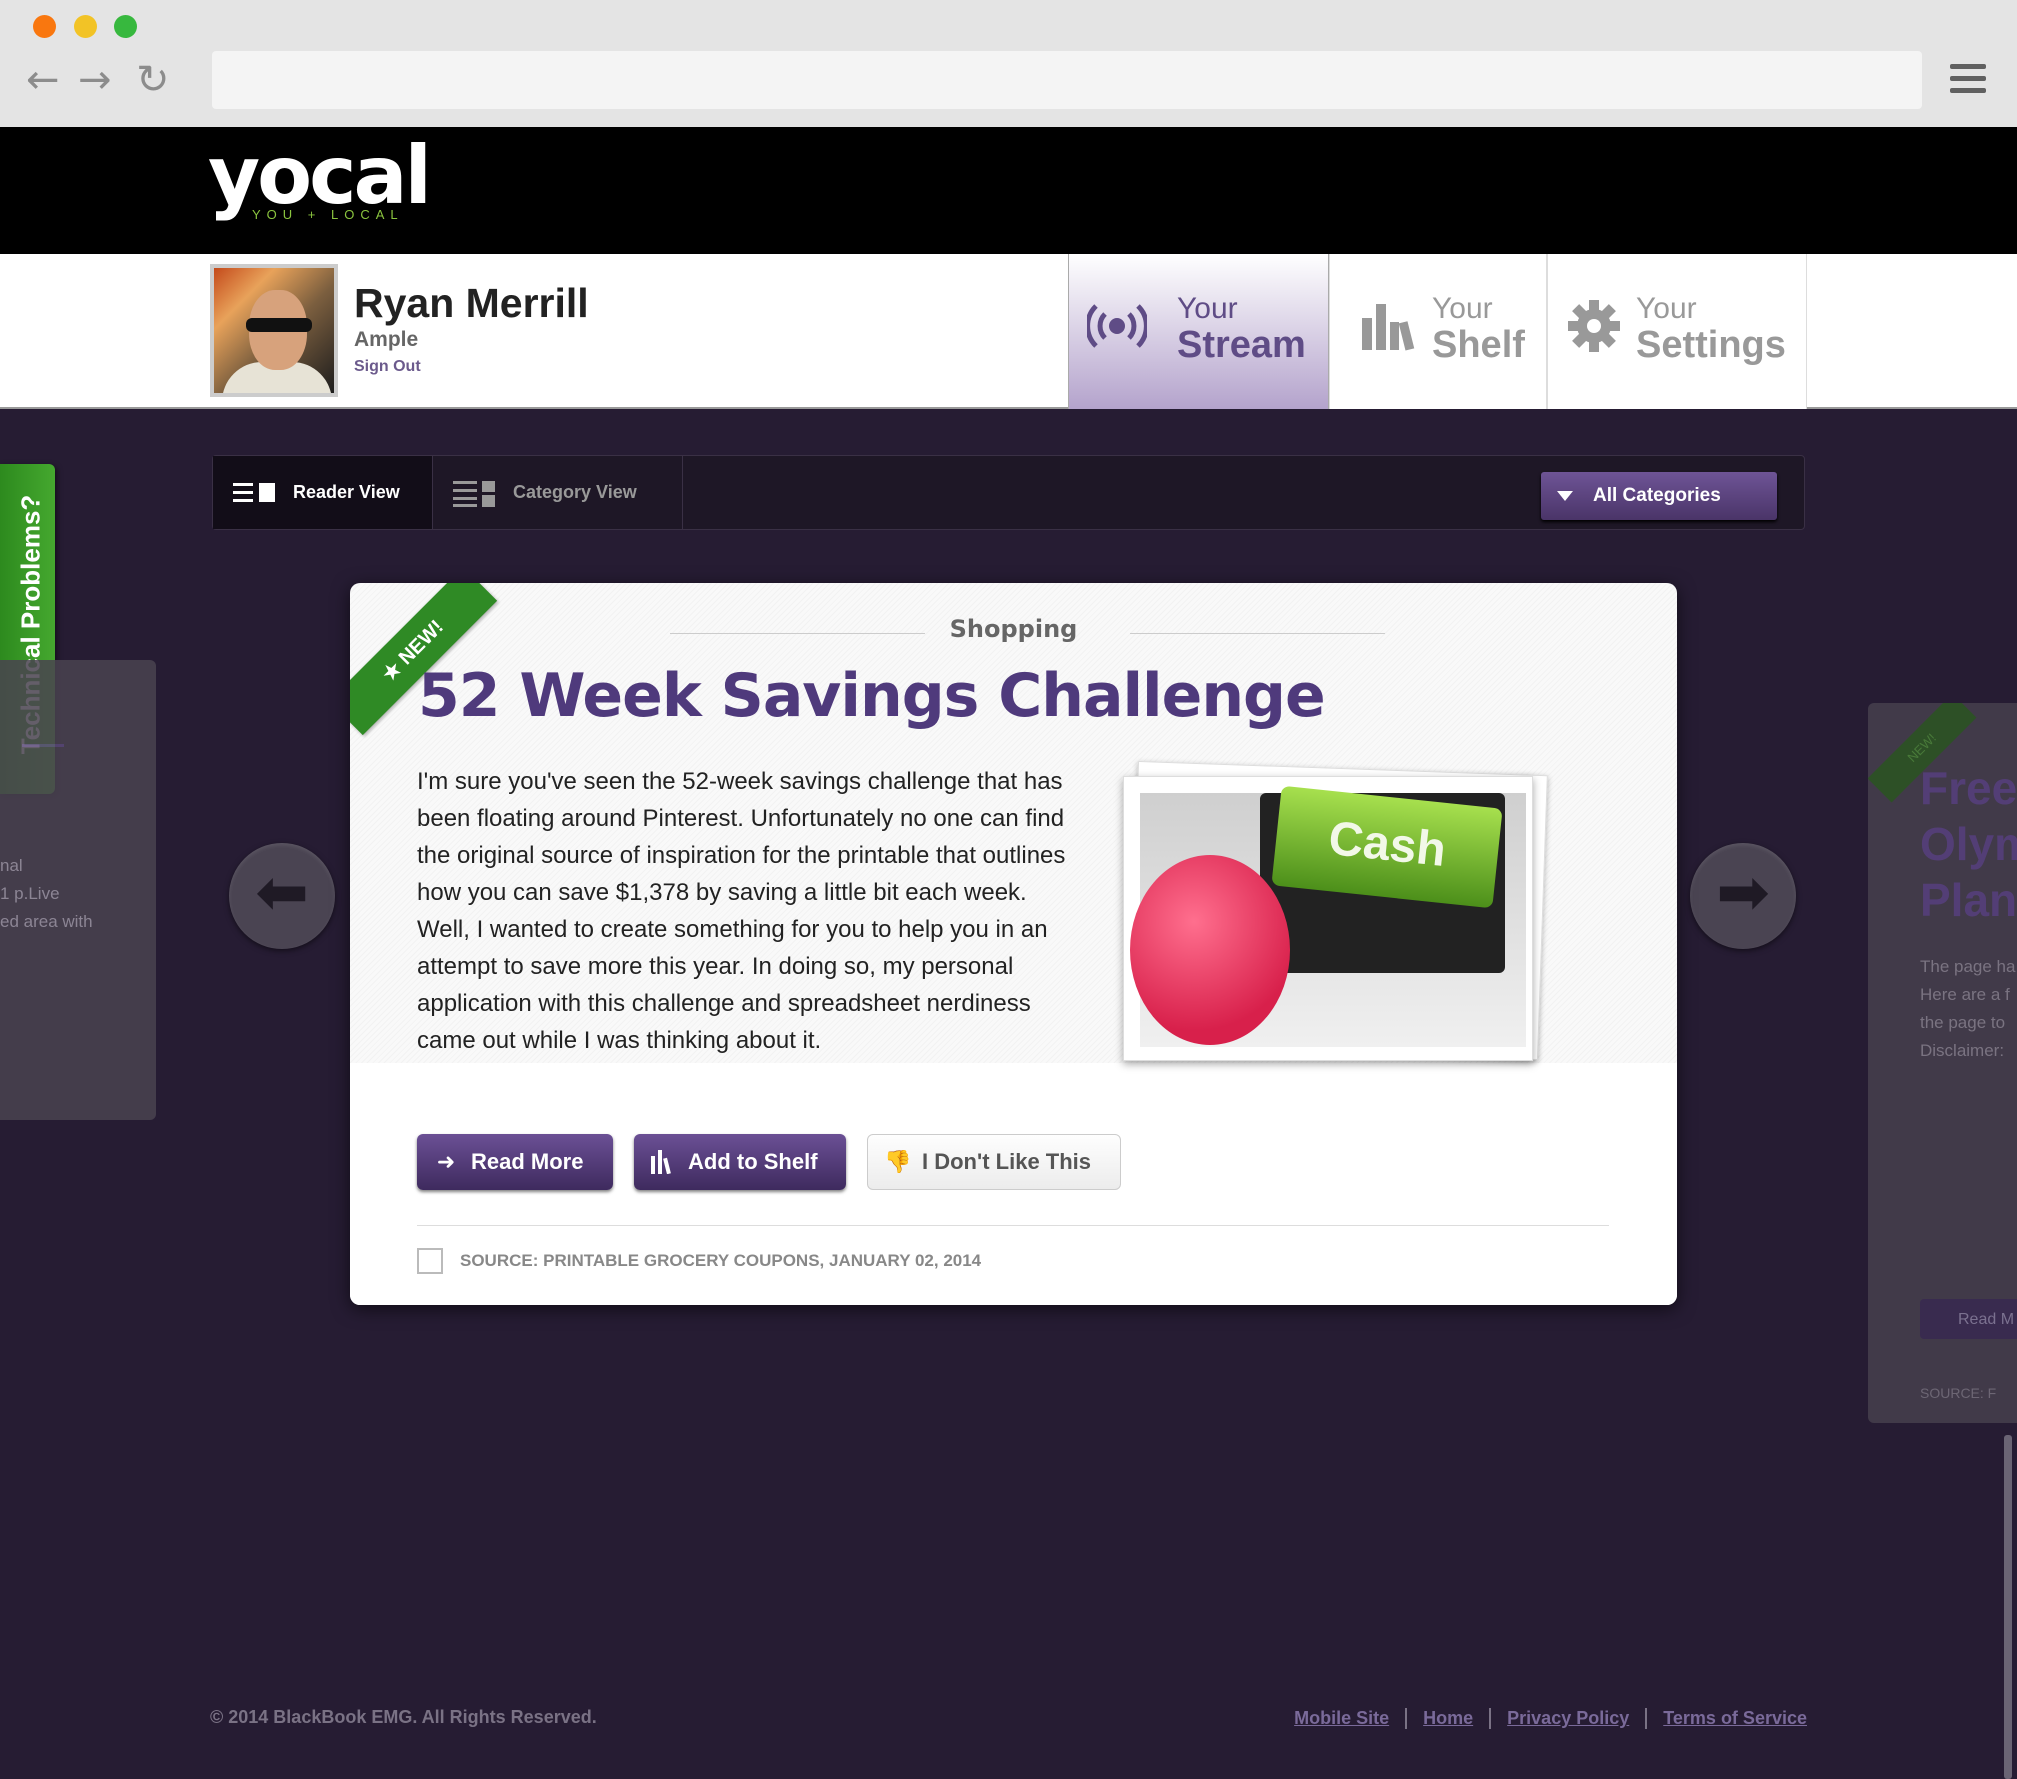  What do you see at coordinates (254, 492) in the screenshot?
I see `reader-view-icon` at bounding box center [254, 492].